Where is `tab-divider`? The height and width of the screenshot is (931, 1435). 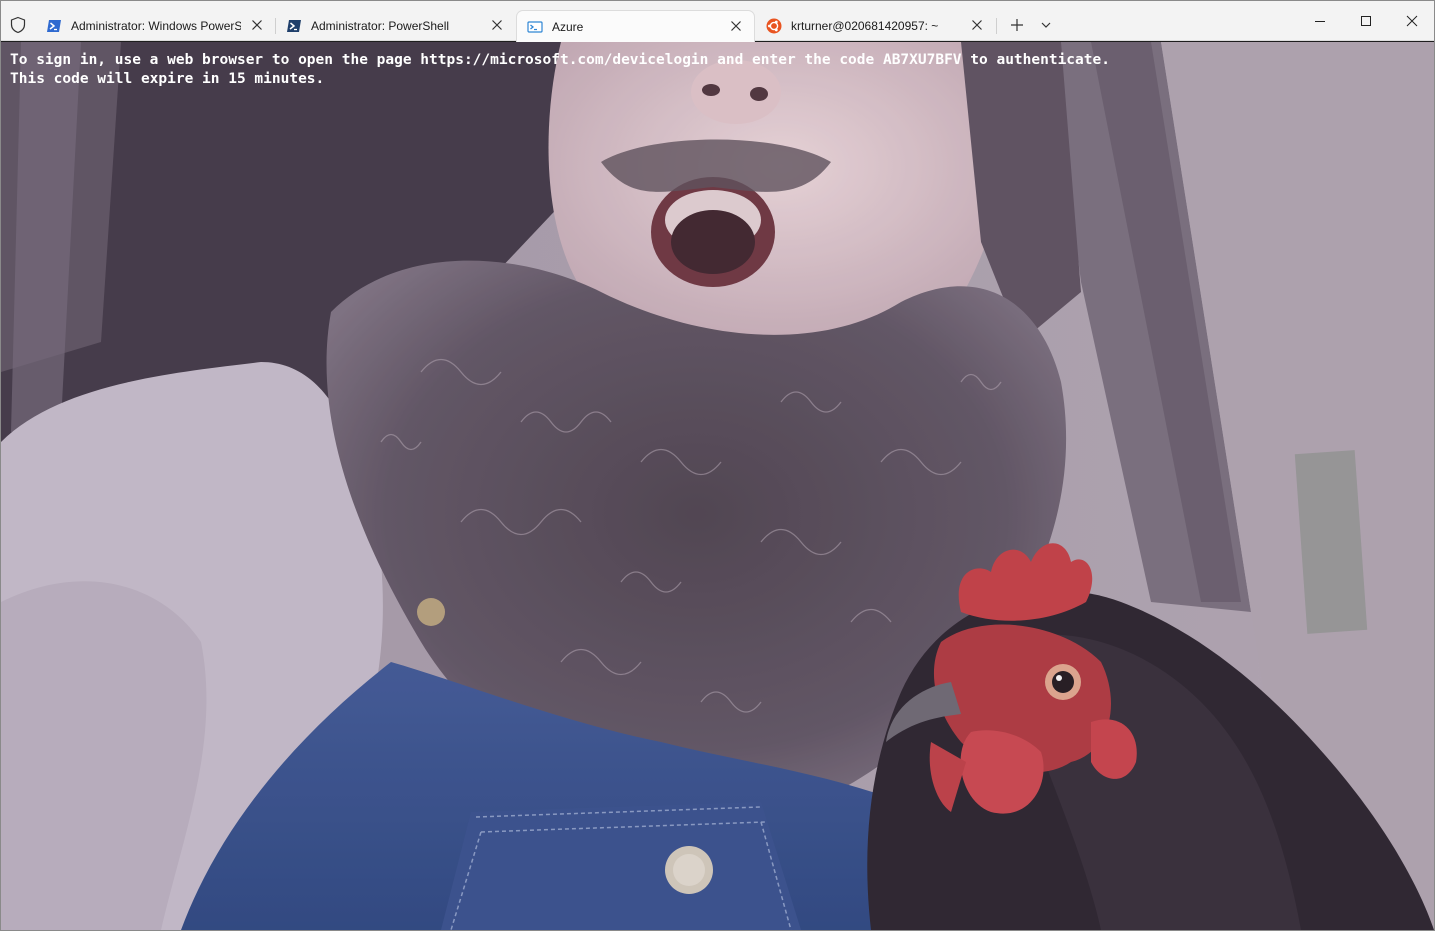 tab-divider is located at coordinates (996, 26).